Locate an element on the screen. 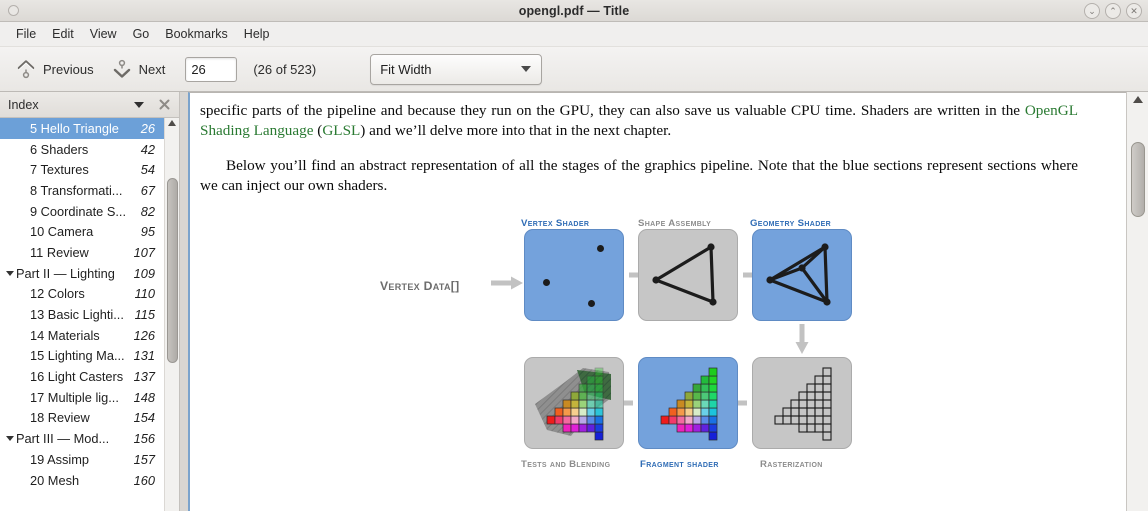 The width and height of the screenshot is (1148, 511). index-item-label: 7 Textures is located at coordinates (59, 170).